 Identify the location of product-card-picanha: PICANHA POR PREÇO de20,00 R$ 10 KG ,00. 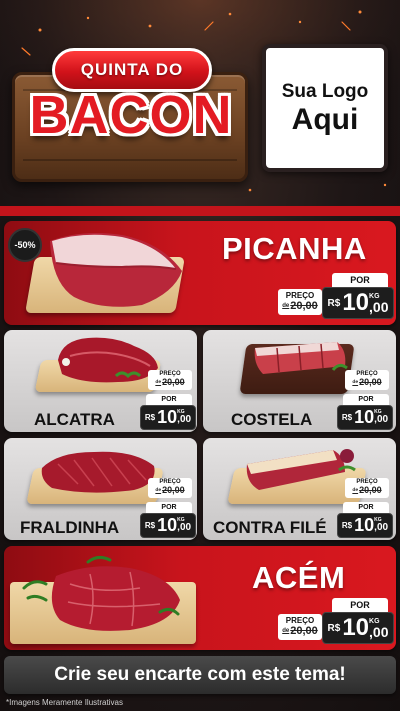
(200, 273).